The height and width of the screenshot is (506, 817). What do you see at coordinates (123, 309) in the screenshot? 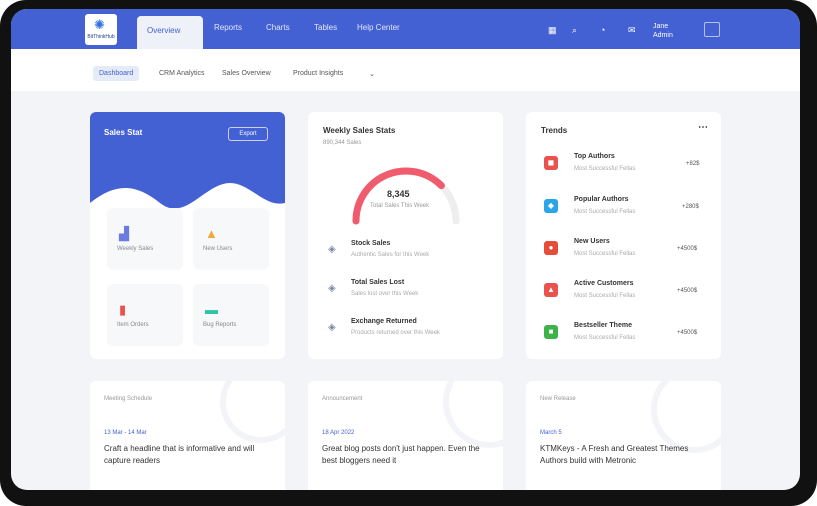
I see `cart-icon: ▮` at bounding box center [123, 309].